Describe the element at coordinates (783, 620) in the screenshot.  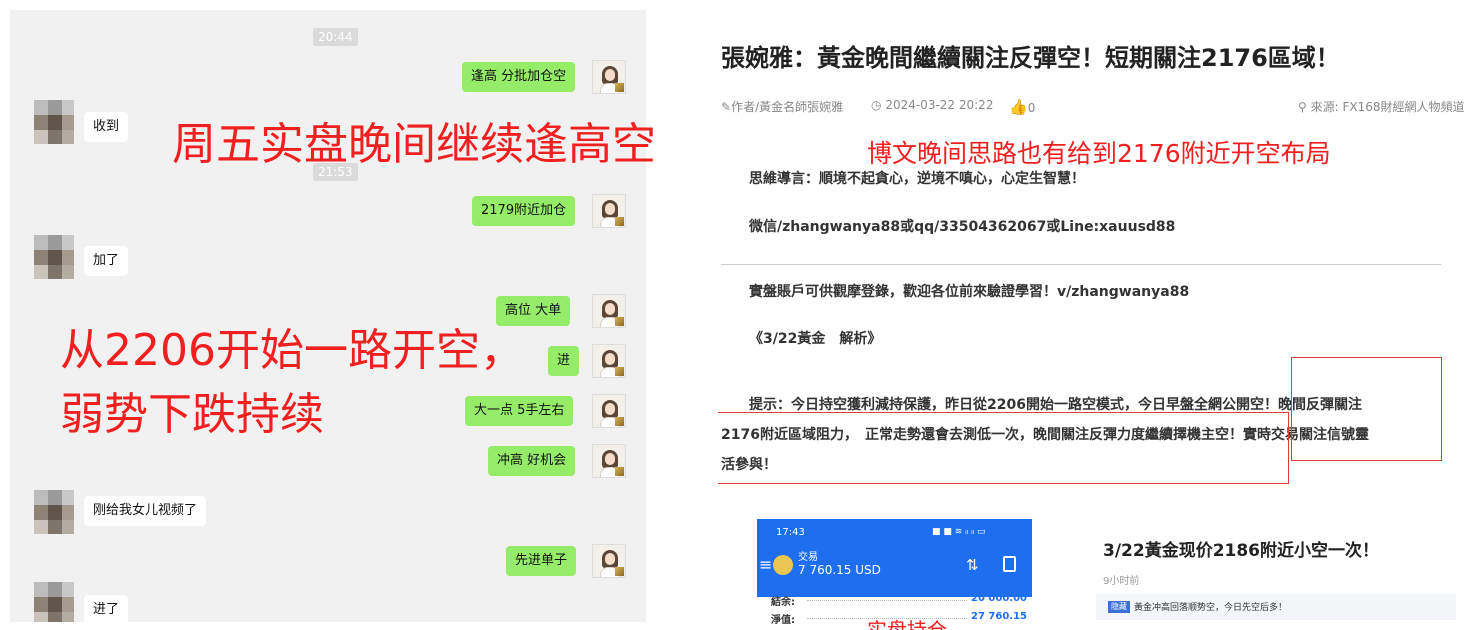
I see `equity-label: 淨值:` at that location.